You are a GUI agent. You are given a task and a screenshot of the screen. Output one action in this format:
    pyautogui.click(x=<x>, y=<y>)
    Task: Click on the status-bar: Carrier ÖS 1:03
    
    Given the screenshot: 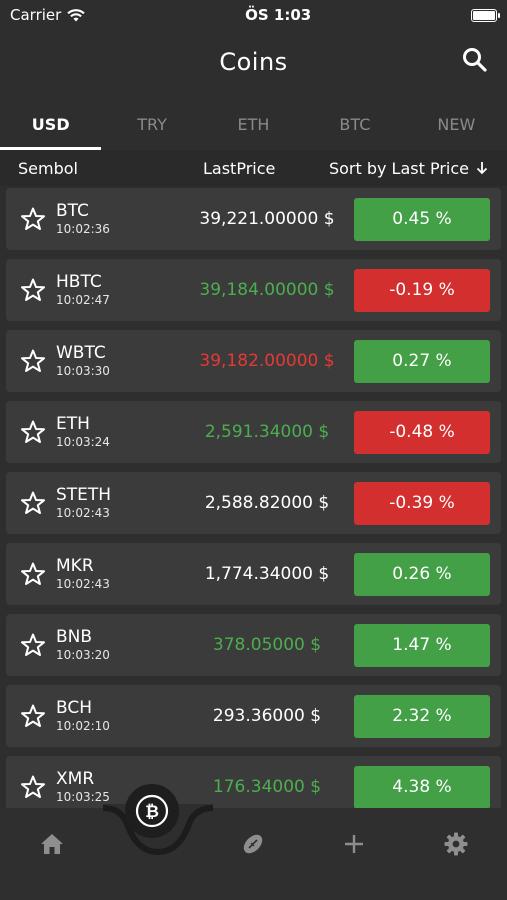 What is the action you would take?
    pyautogui.click(x=253, y=15)
    